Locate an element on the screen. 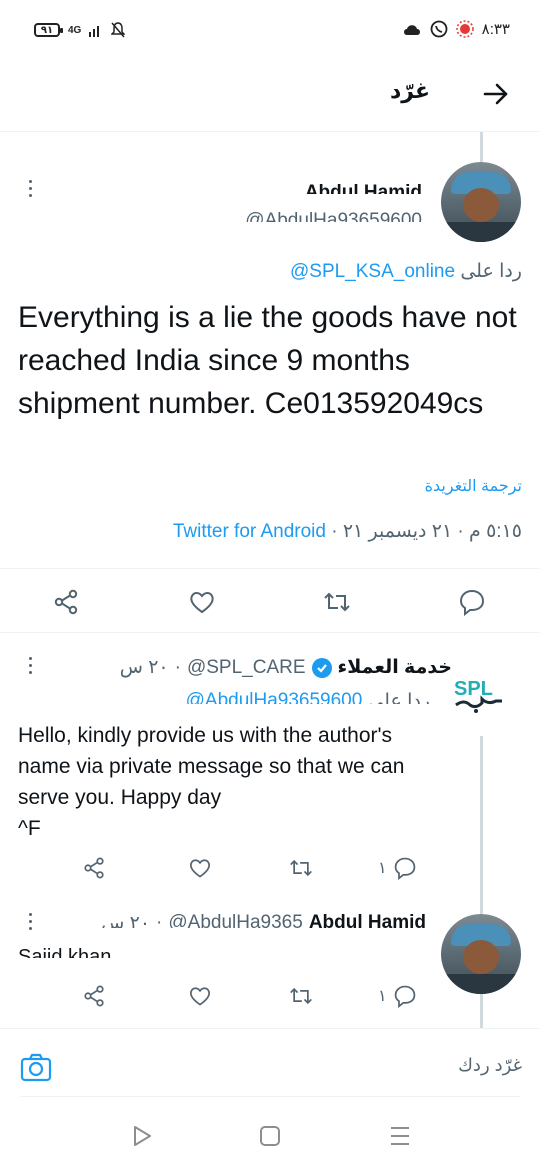 The width and height of the screenshot is (540, 1170). whatsapp-icon is located at coordinates (439, 29).